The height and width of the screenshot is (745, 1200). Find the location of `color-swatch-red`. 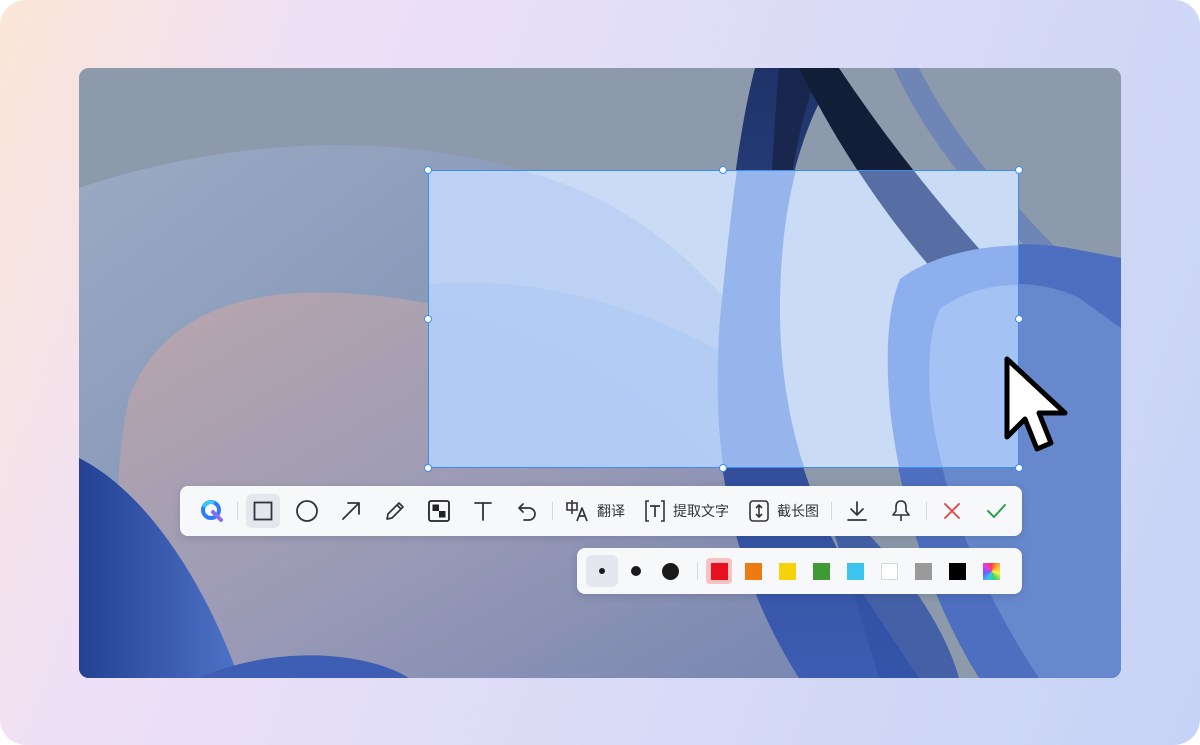

color-swatch-red is located at coordinates (719, 571).